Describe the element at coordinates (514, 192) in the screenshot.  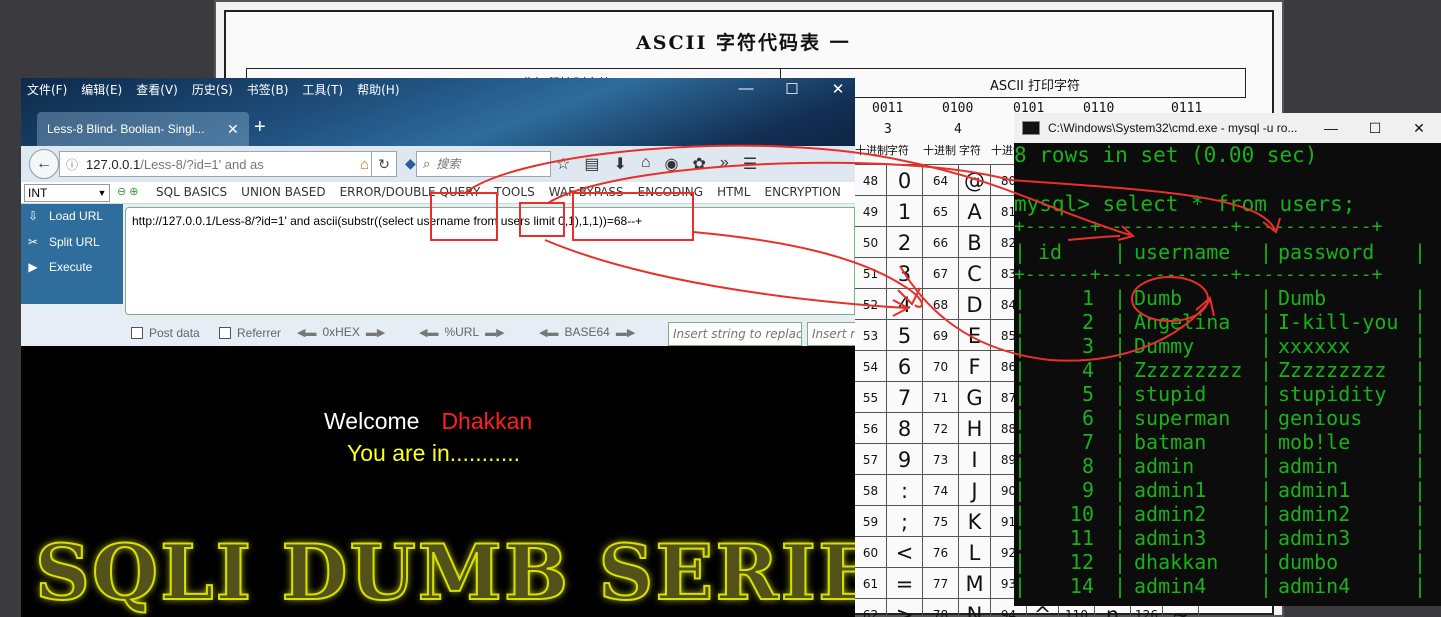
I see `menu-tools: TOOLS` at that location.